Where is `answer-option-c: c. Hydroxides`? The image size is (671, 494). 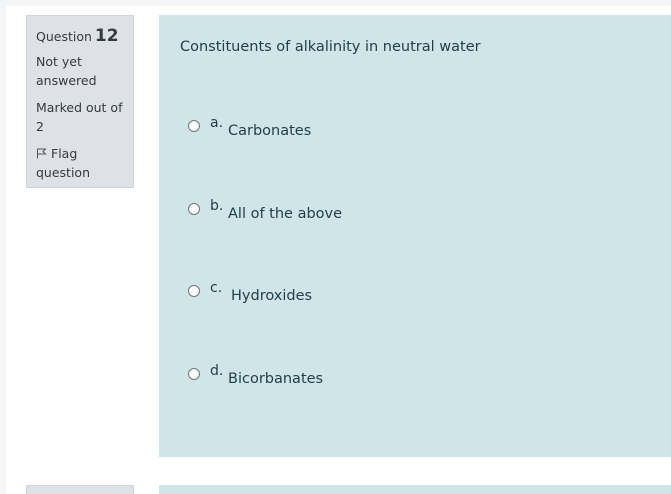 answer-option-c: c. Hydroxides is located at coordinates (338, 297).